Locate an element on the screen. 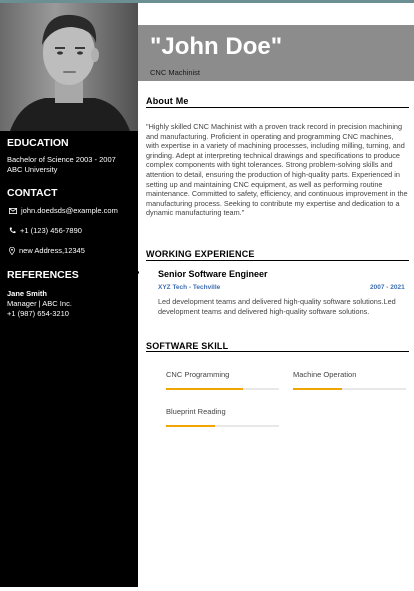  job-company: XYZ Tech - Techville is located at coordinates (189, 287).